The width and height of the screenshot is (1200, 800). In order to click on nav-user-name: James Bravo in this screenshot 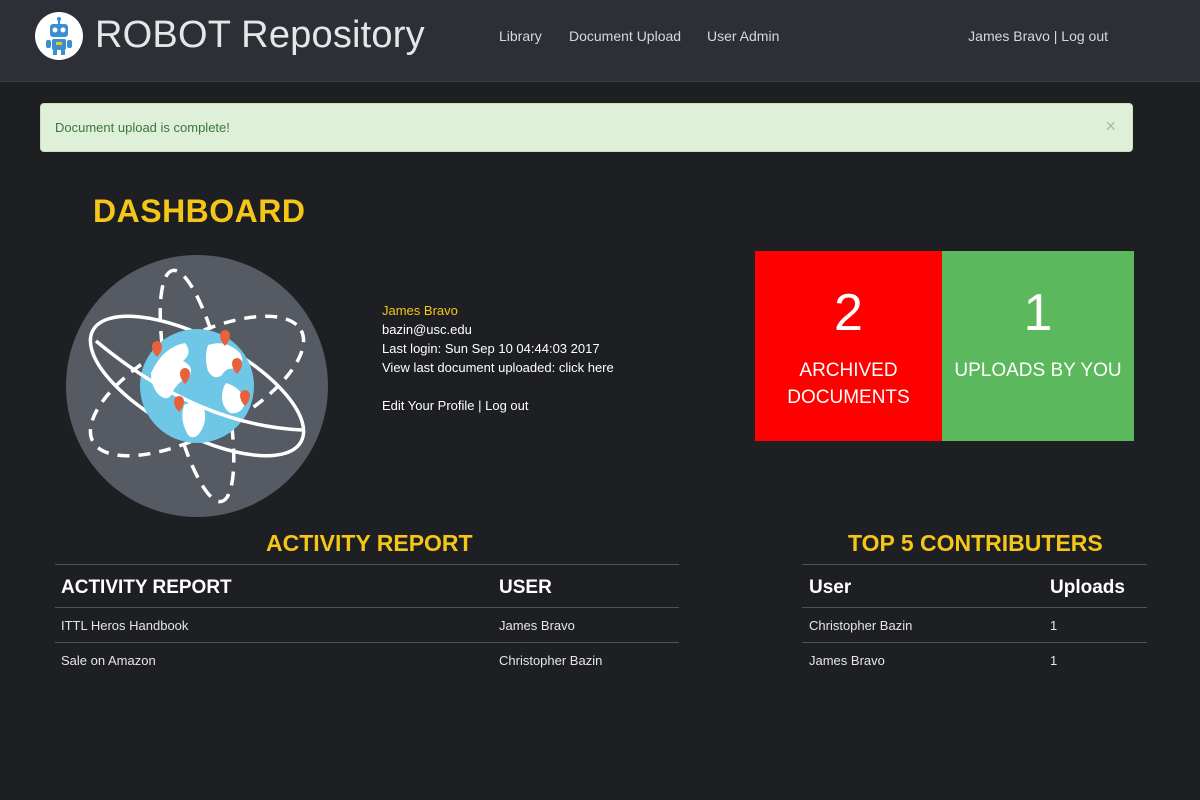, I will do `click(1009, 36)`.